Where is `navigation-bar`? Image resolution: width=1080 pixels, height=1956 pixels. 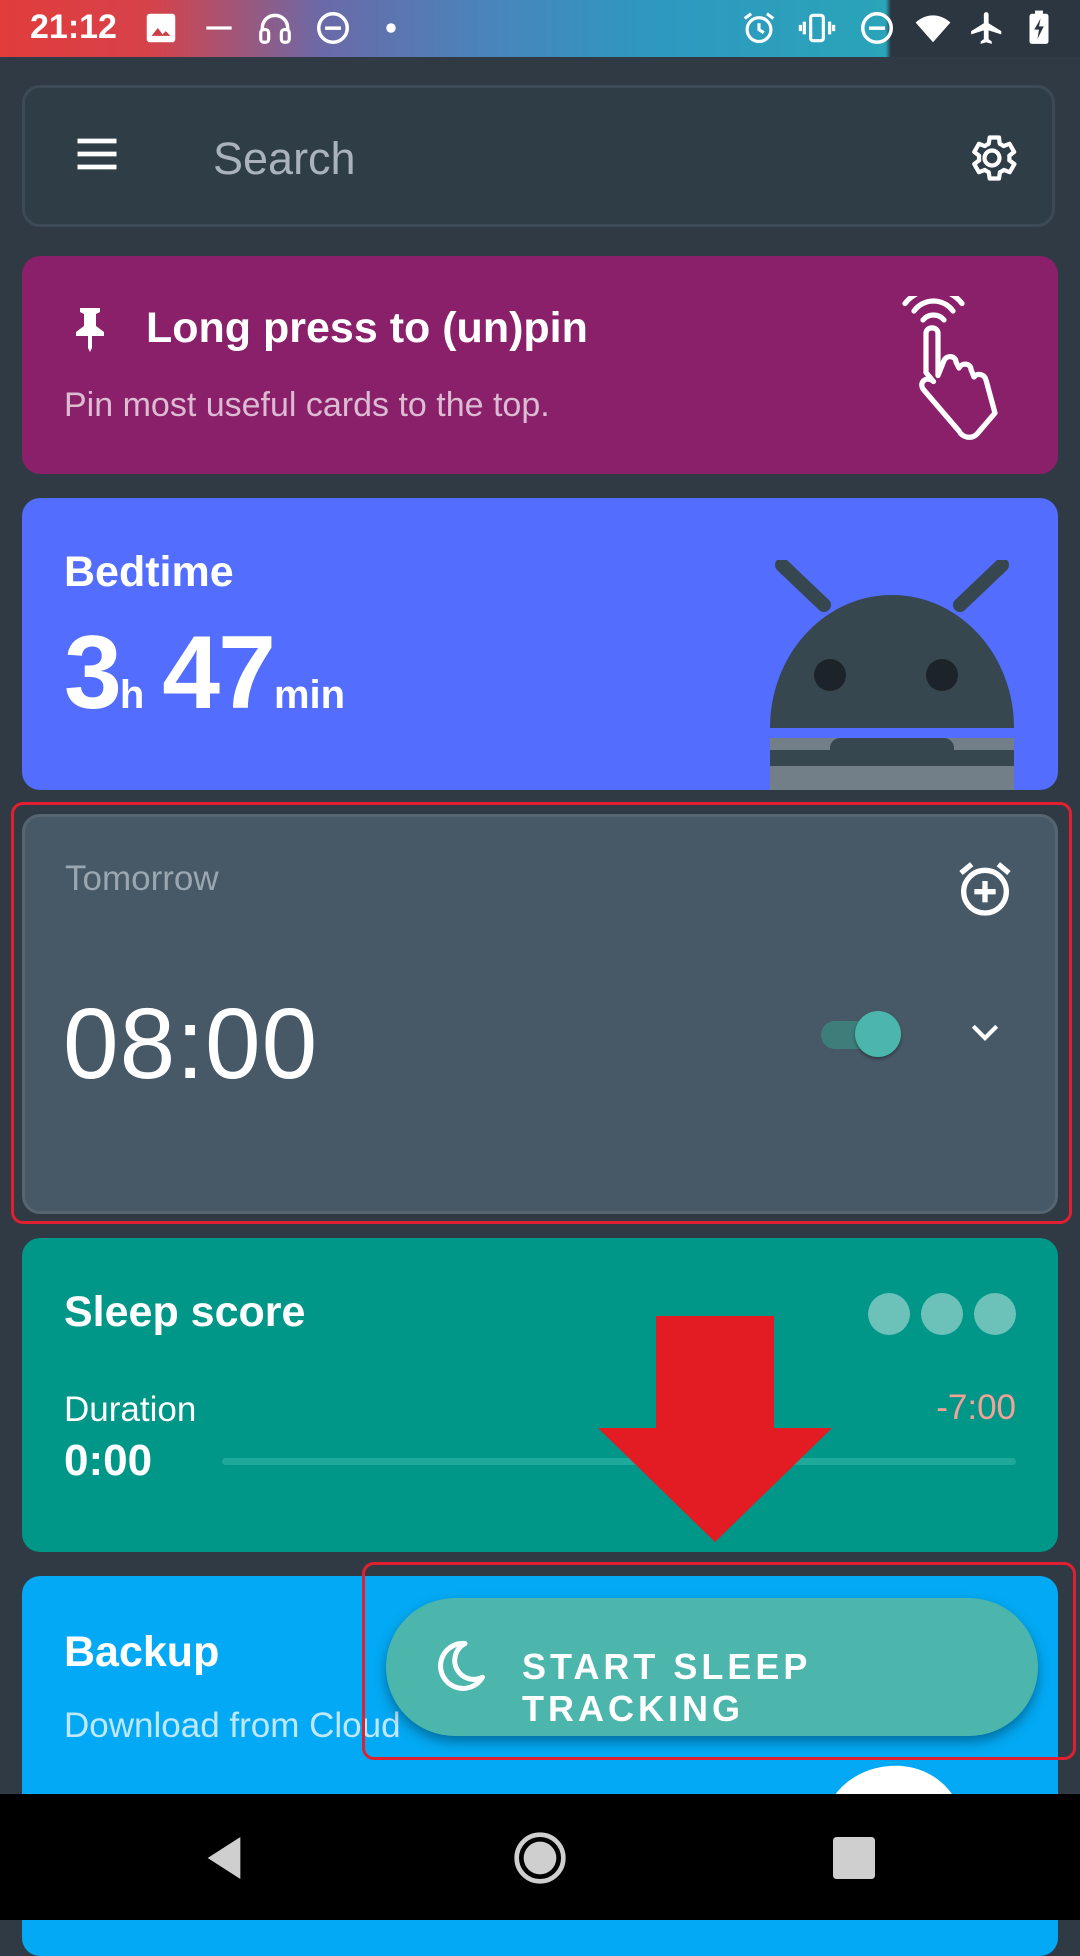
navigation-bar is located at coordinates (540, 1857).